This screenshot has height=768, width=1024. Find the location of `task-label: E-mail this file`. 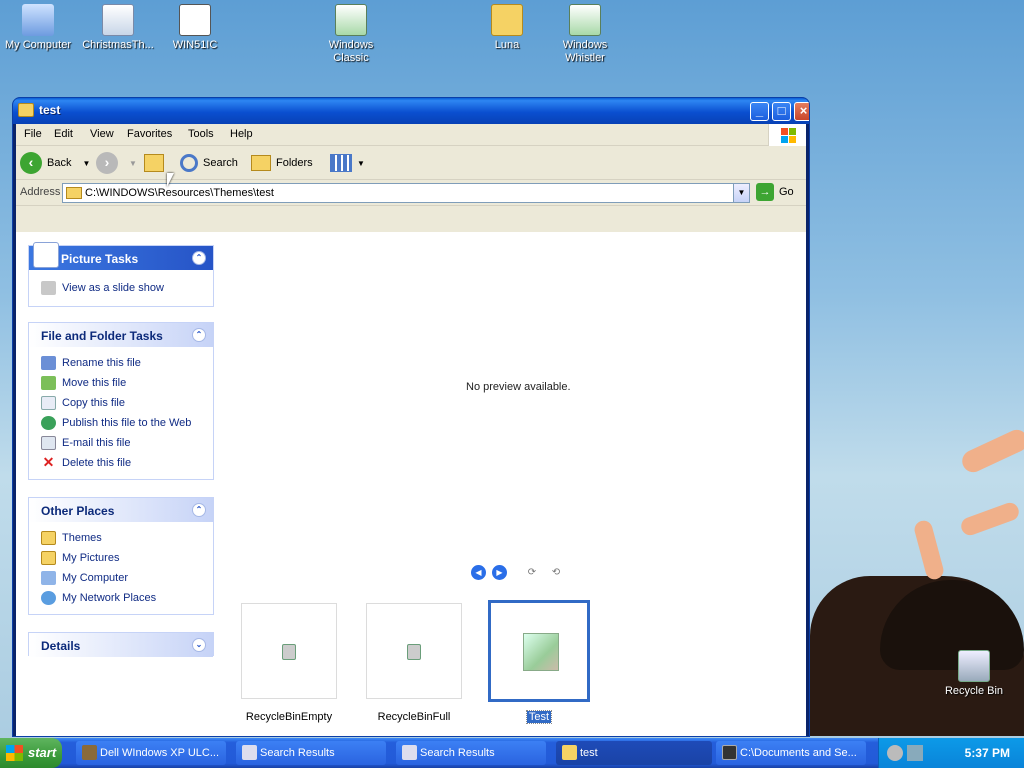

task-label: E-mail this file is located at coordinates (96, 443).